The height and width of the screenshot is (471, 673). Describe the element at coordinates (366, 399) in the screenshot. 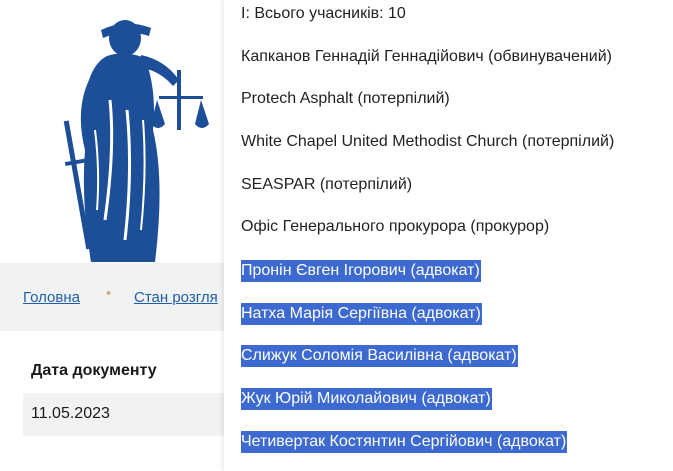

I see `participant-item-selected: Жук Юрій Миколайович (адвокат)` at that location.